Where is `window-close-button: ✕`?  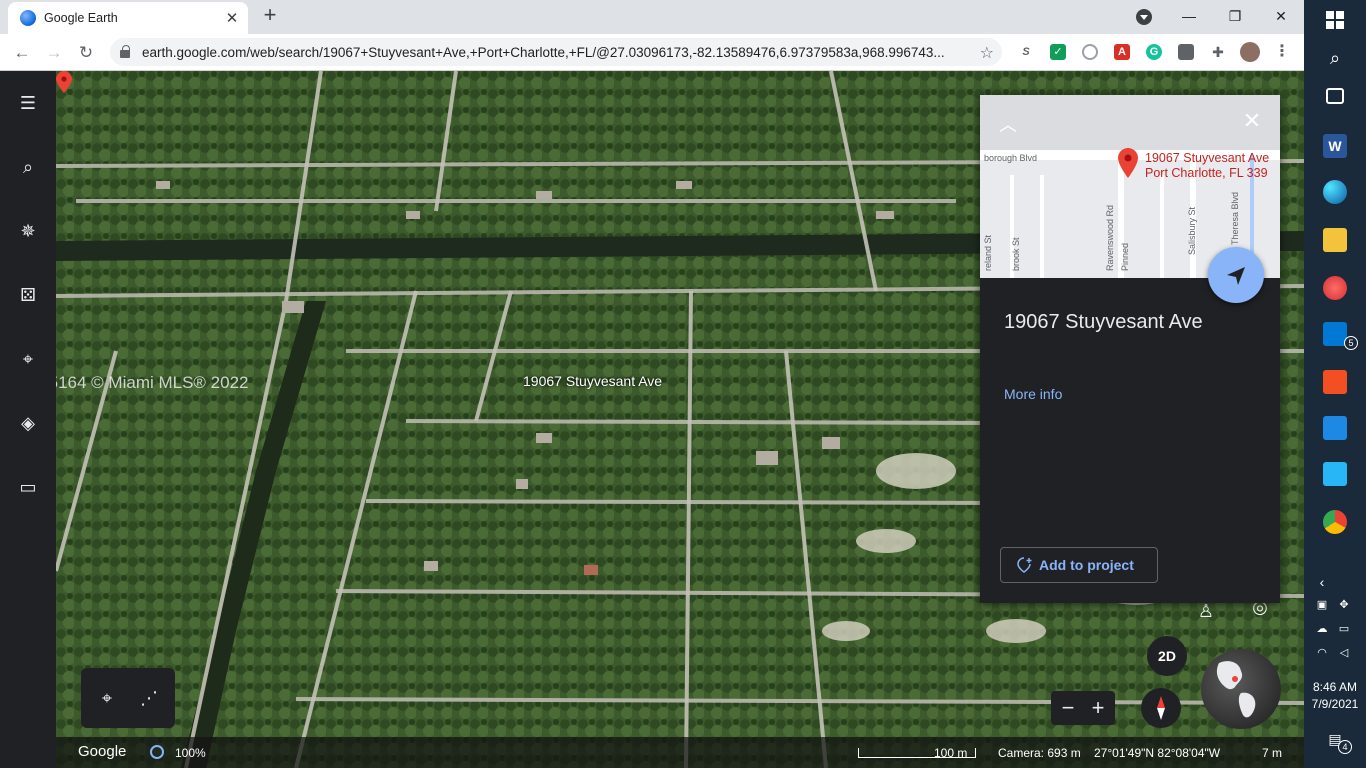 window-close-button: ✕ is located at coordinates (1281, 16).